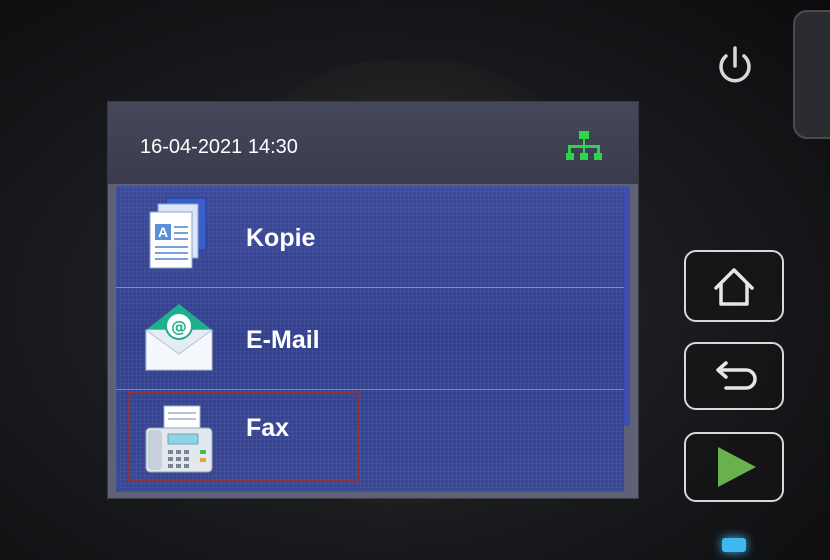  What do you see at coordinates (219, 147) in the screenshot?
I see `date-time: 16-04-2021 14:30` at bounding box center [219, 147].